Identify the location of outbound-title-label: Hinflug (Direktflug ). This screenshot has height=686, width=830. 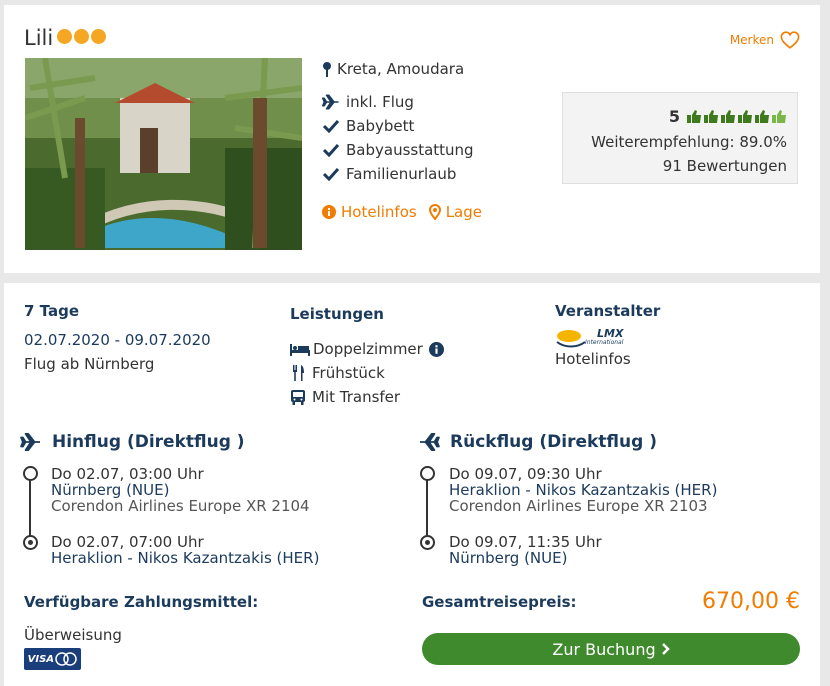
(148, 442).